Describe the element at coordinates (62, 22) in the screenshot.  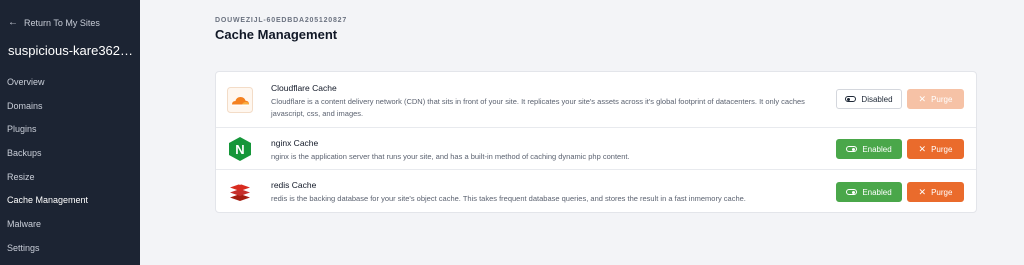
I see `return-to-sites-label: Return To My Sites` at that location.